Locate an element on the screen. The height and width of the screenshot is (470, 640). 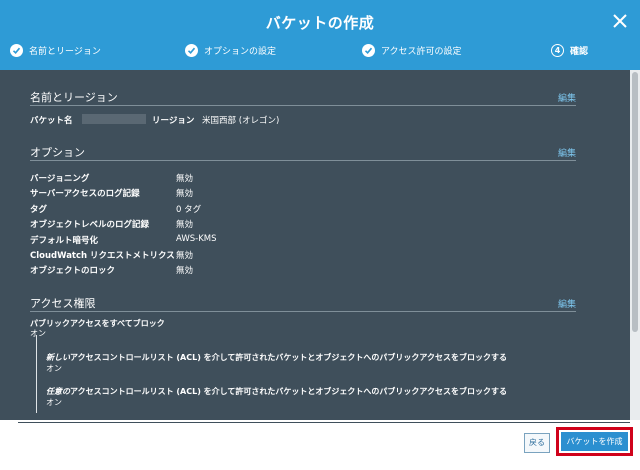
edit-permissions-link: 編集 is located at coordinates (567, 303).